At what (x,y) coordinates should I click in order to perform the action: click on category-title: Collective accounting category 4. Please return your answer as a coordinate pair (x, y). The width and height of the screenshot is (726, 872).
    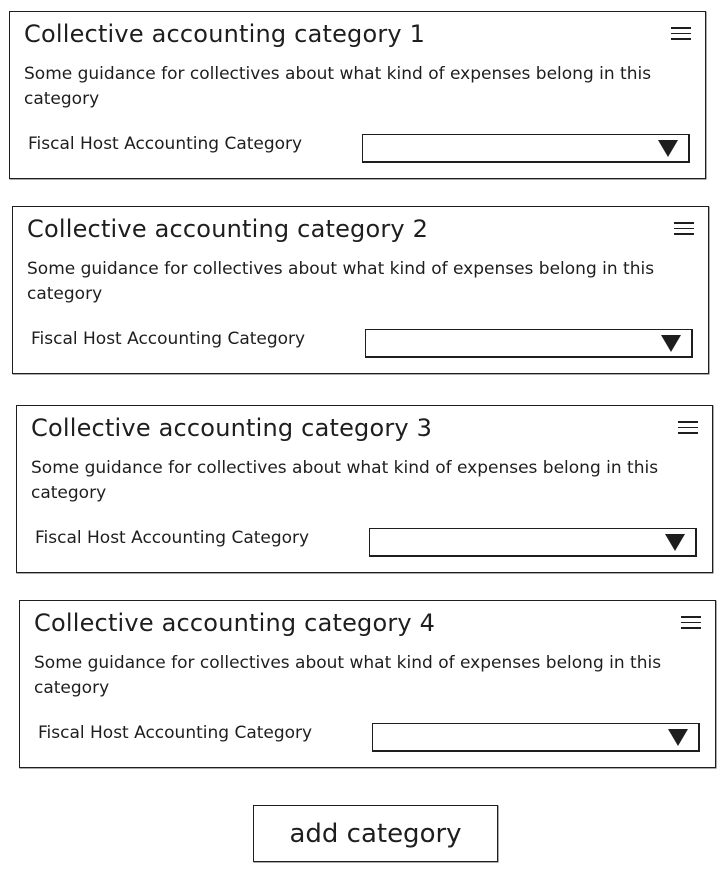
    Looking at the image, I should click on (235, 623).